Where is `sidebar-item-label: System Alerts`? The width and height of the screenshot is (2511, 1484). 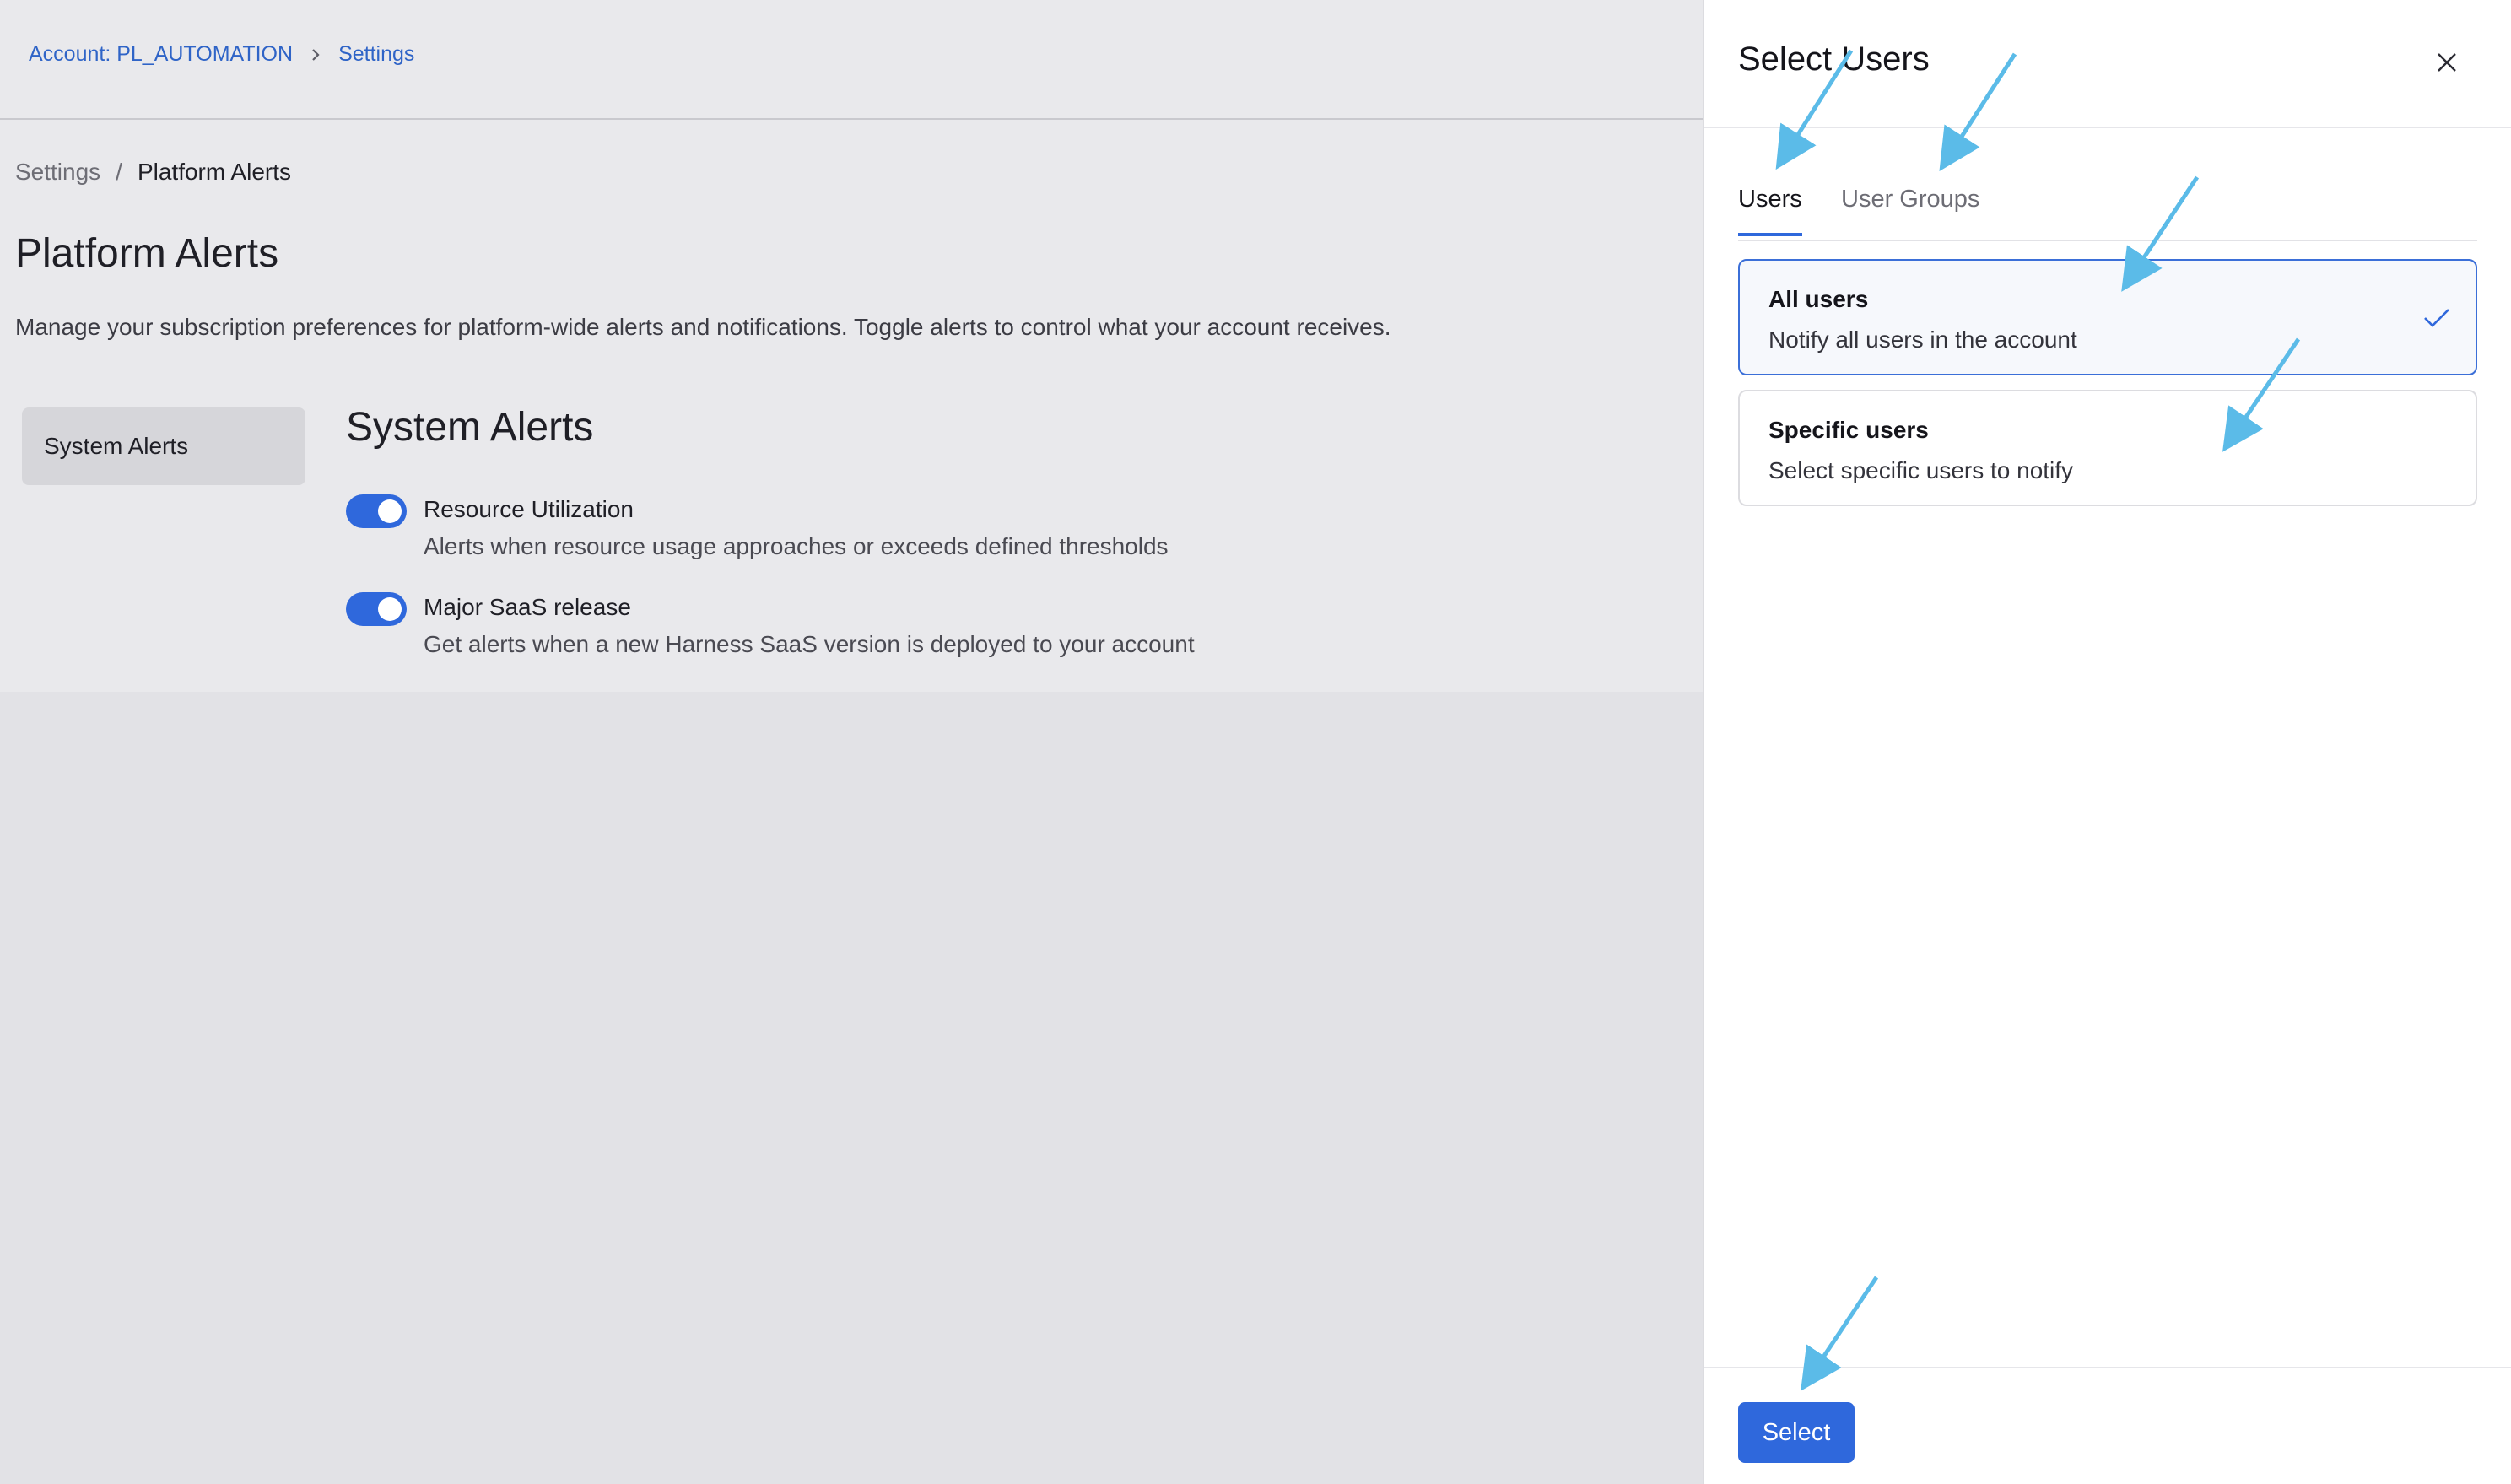
sidebar-item-label: System Alerts is located at coordinates (116, 446).